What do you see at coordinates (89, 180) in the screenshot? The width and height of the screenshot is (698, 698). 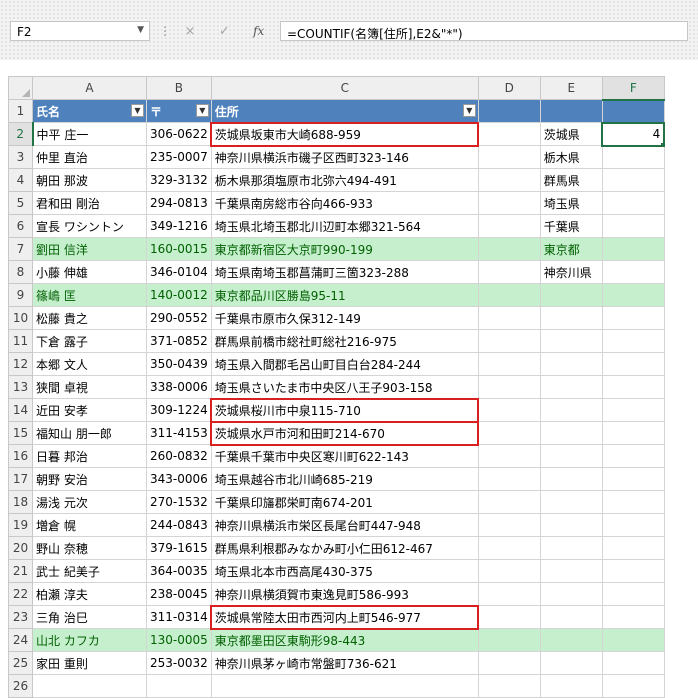 I see `cell-name: 朝田 那波` at bounding box center [89, 180].